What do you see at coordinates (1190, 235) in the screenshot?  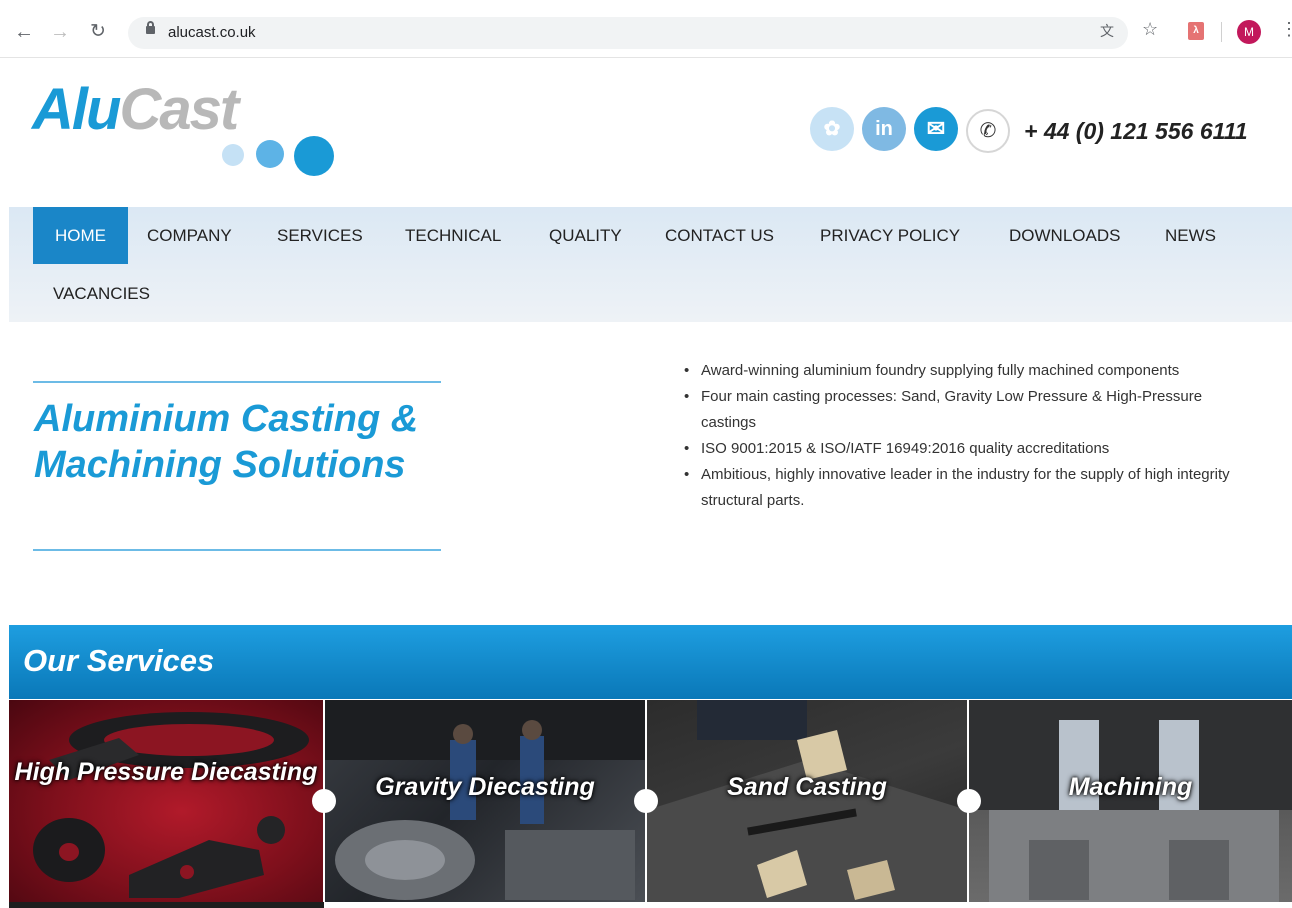 I see `nav-news: NEWS` at bounding box center [1190, 235].